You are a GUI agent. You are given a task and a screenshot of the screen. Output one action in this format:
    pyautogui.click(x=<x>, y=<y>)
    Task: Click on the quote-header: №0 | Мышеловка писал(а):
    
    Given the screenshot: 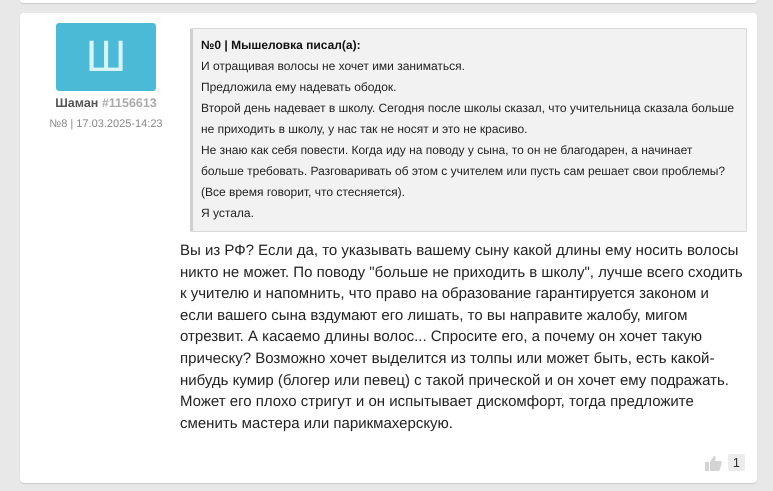 What is the action you would take?
    pyautogui.click(x=281, y=45)
    